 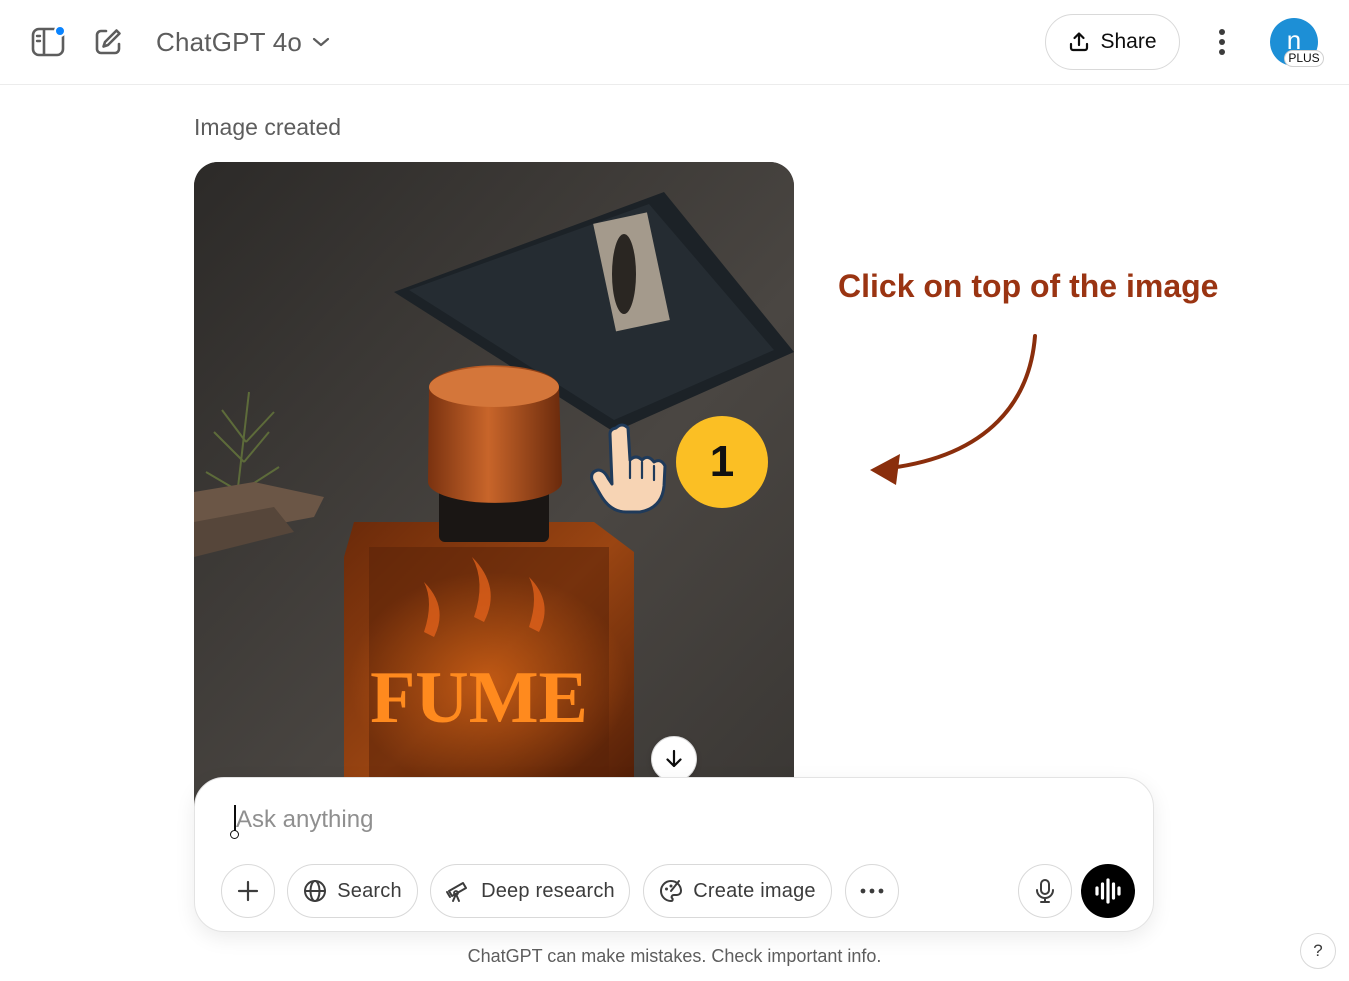 I want to click on text-cursor-handle, so click(x=234, y=834).